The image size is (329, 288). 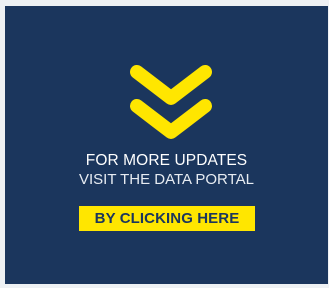 What do you see at coordinates (167, 218) in the screenshot?
I see `data-portal-link-button: BY CLICKING HERE` at bounding box center [167, 218].